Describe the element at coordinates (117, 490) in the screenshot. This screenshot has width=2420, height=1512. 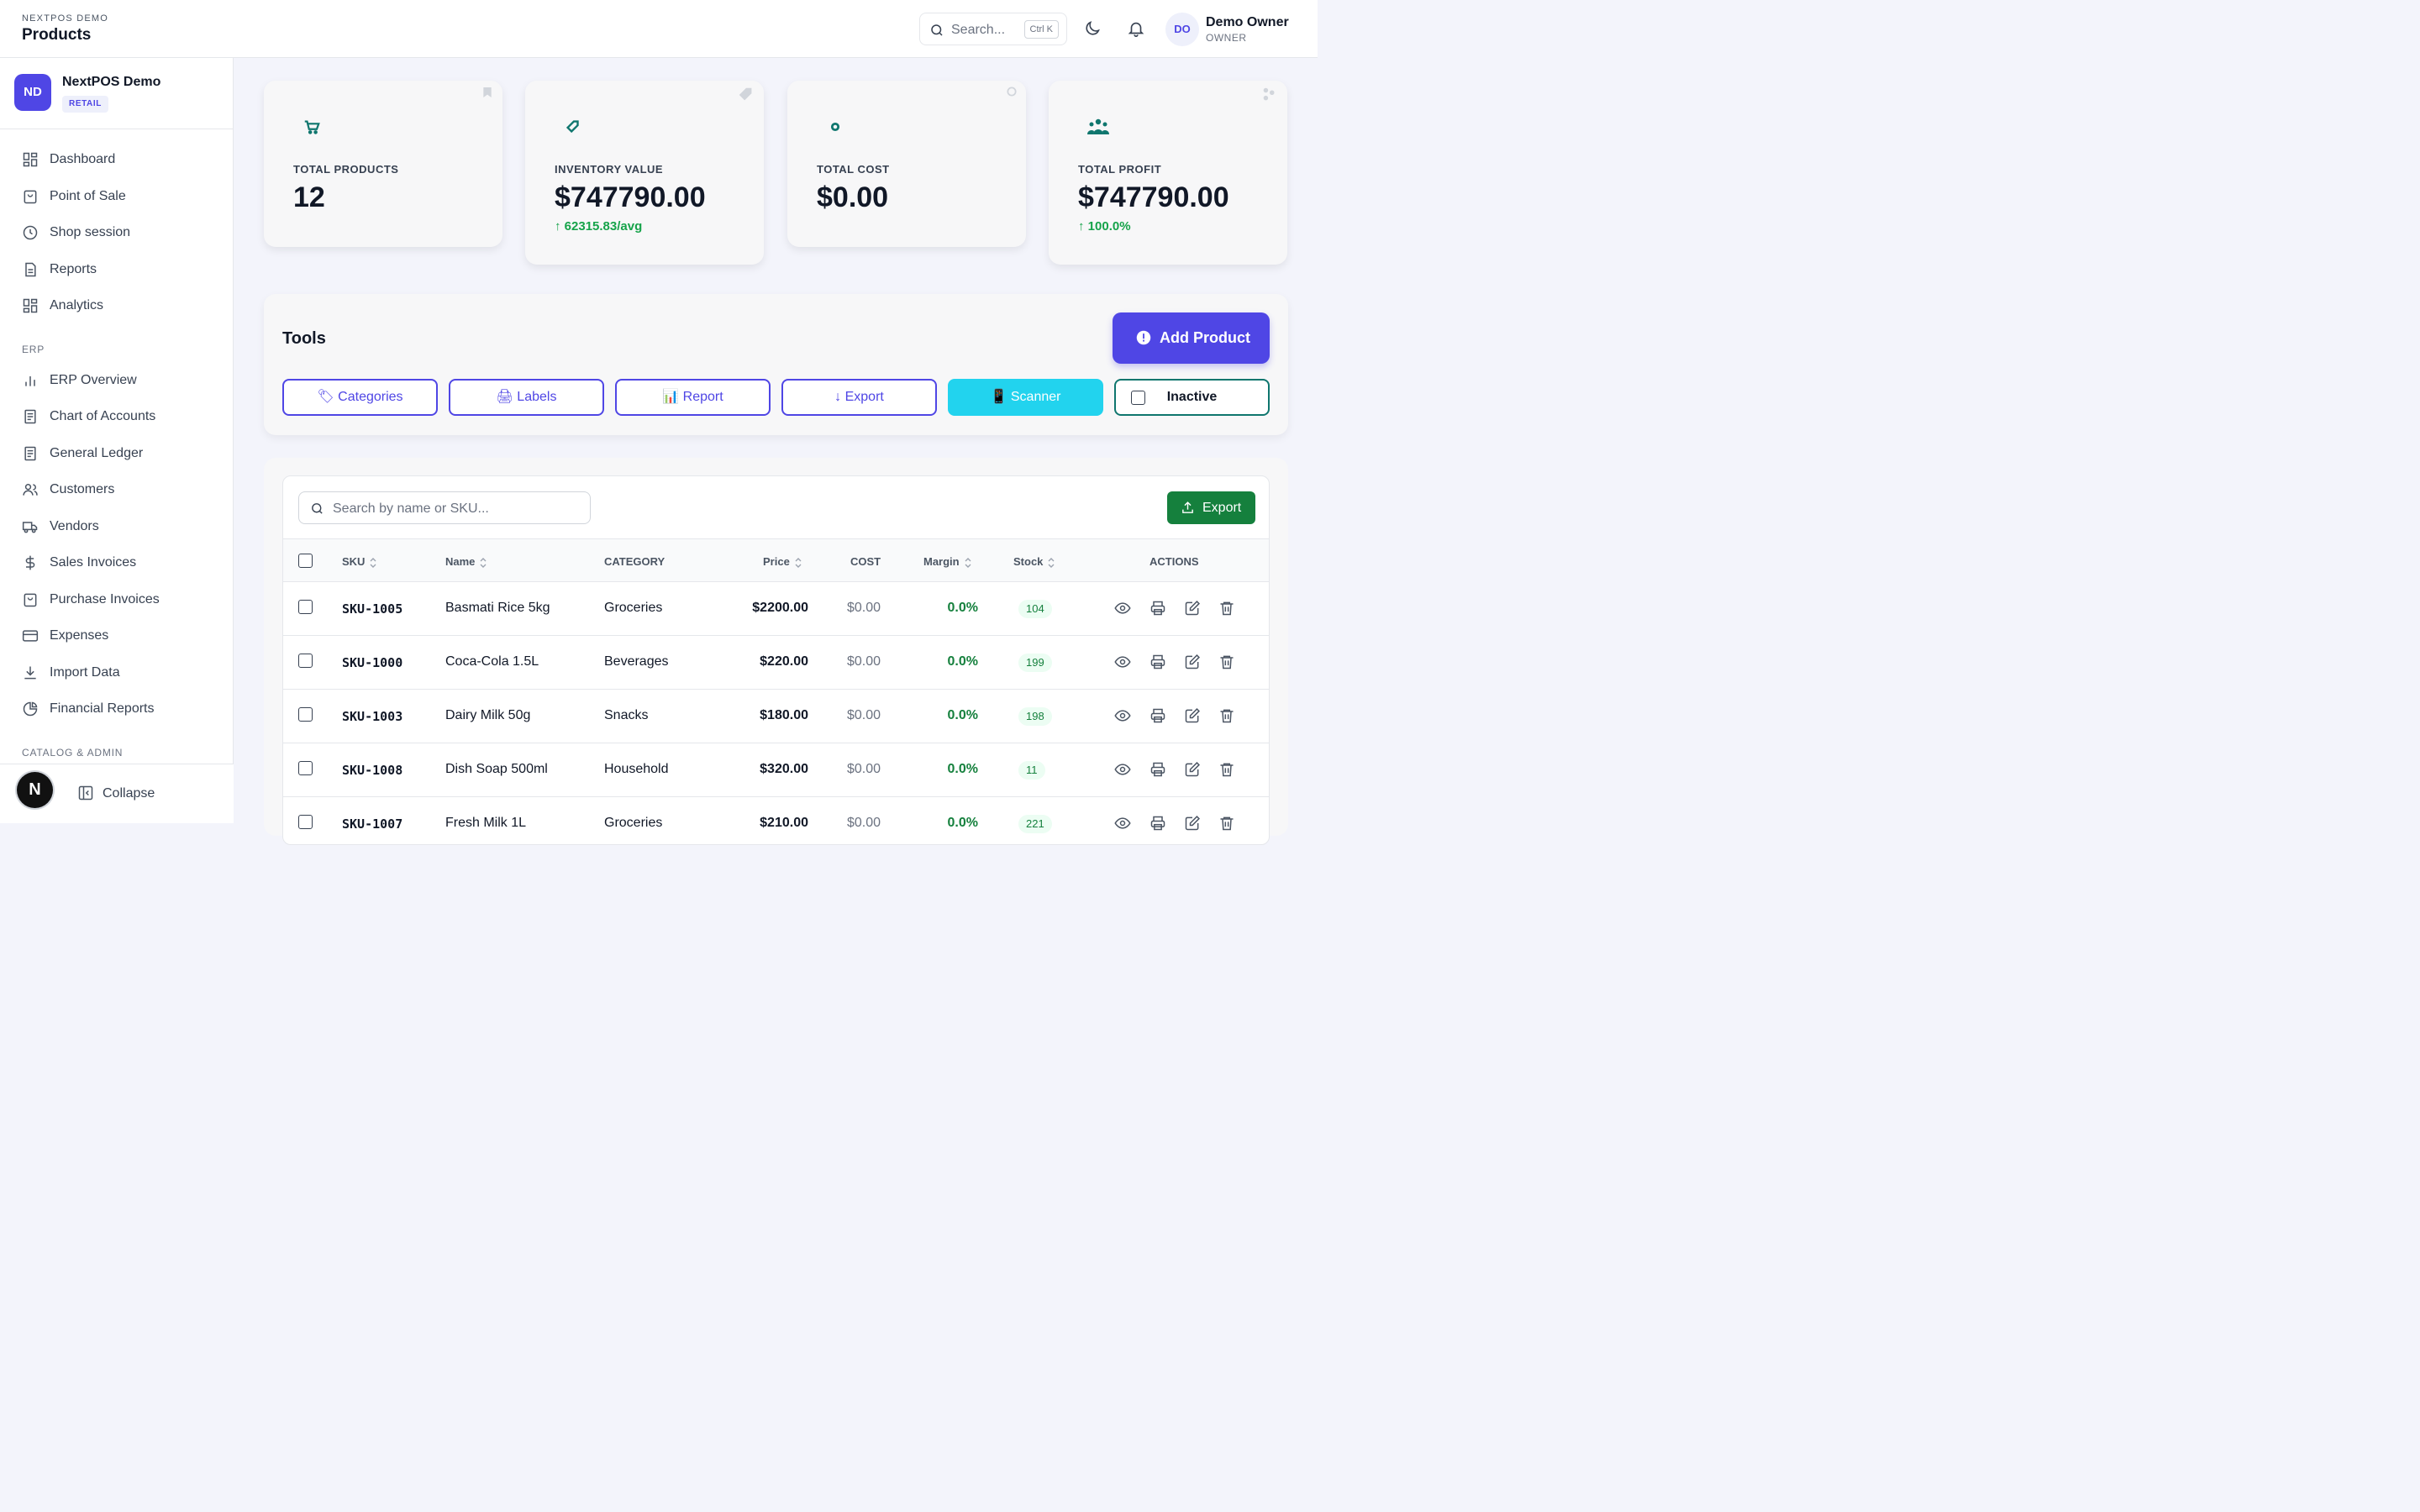
I see `sidebar-item-customers: Customers` at that location.